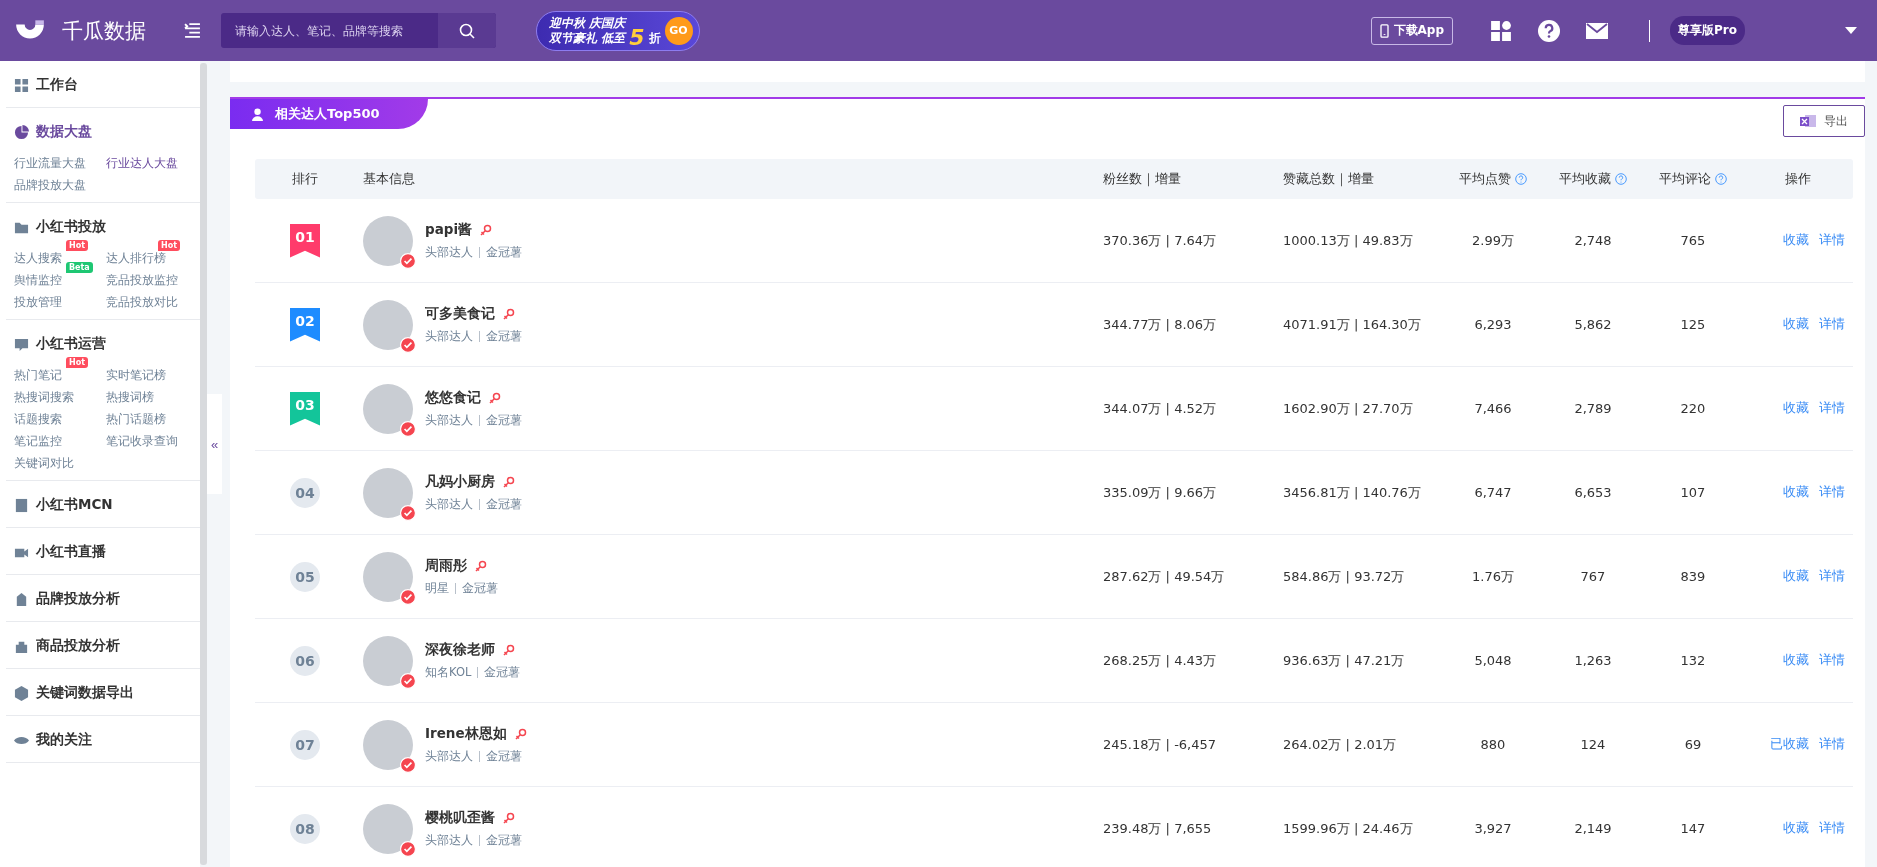 This screenshot has height=867, width=1877. Describe the element at coordinates (1412, 30) in the screenshot. I see `download-app-button: 下载App` at that location.